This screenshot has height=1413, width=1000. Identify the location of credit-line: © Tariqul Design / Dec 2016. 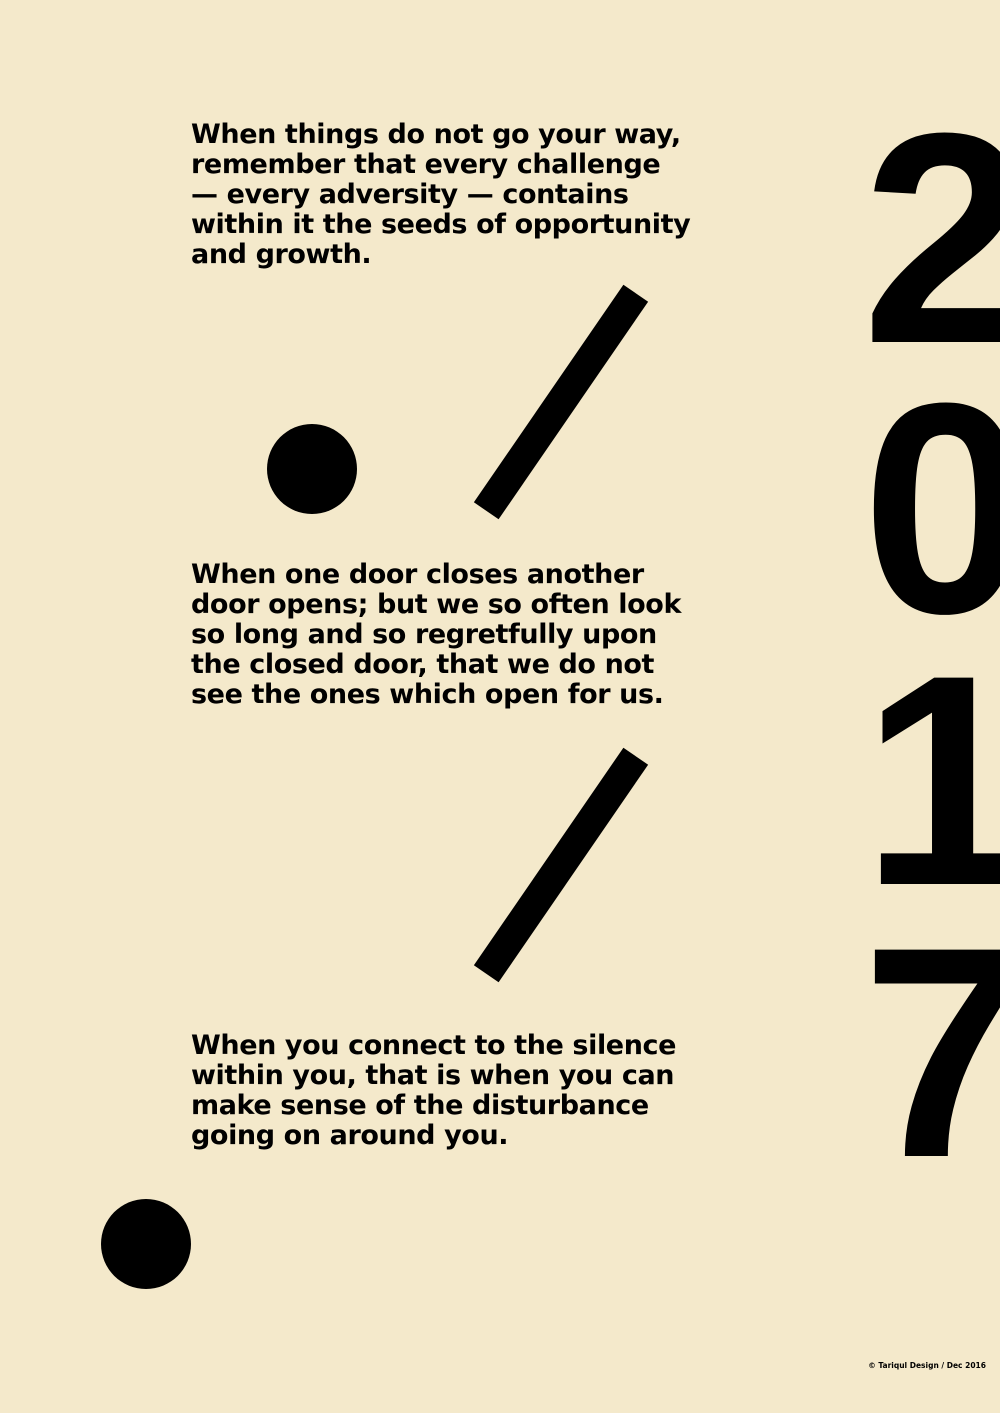
(927, 1365).